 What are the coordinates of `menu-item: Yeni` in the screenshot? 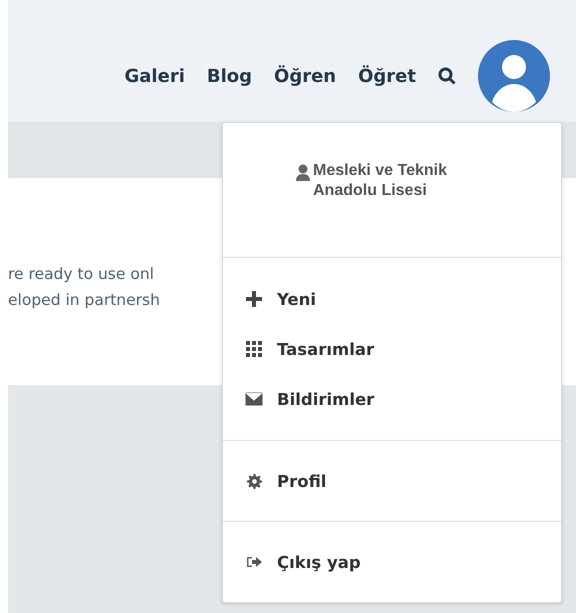 It's located at (392, 299).